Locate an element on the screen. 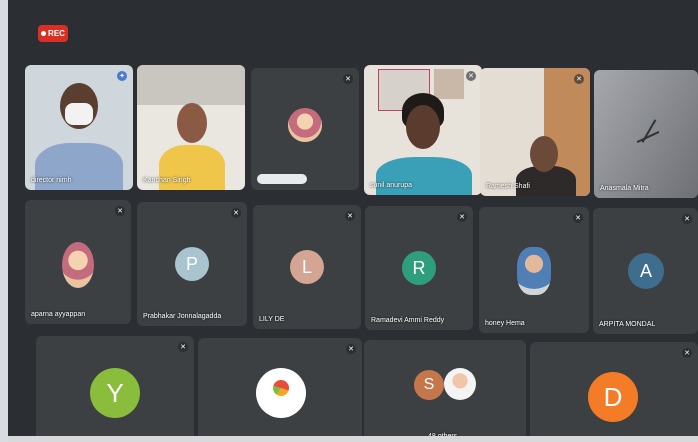  recording-badge: REC is located at coordinates (53, 33).